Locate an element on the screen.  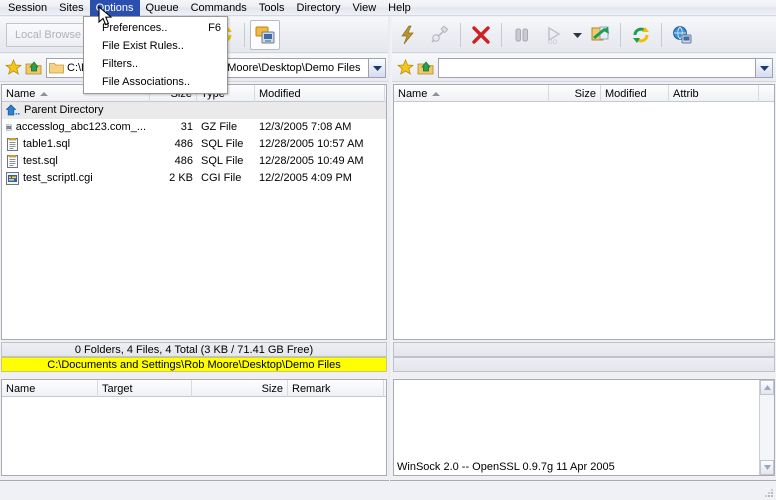
remote-column-size: Size is located at coordinates (575, 93).